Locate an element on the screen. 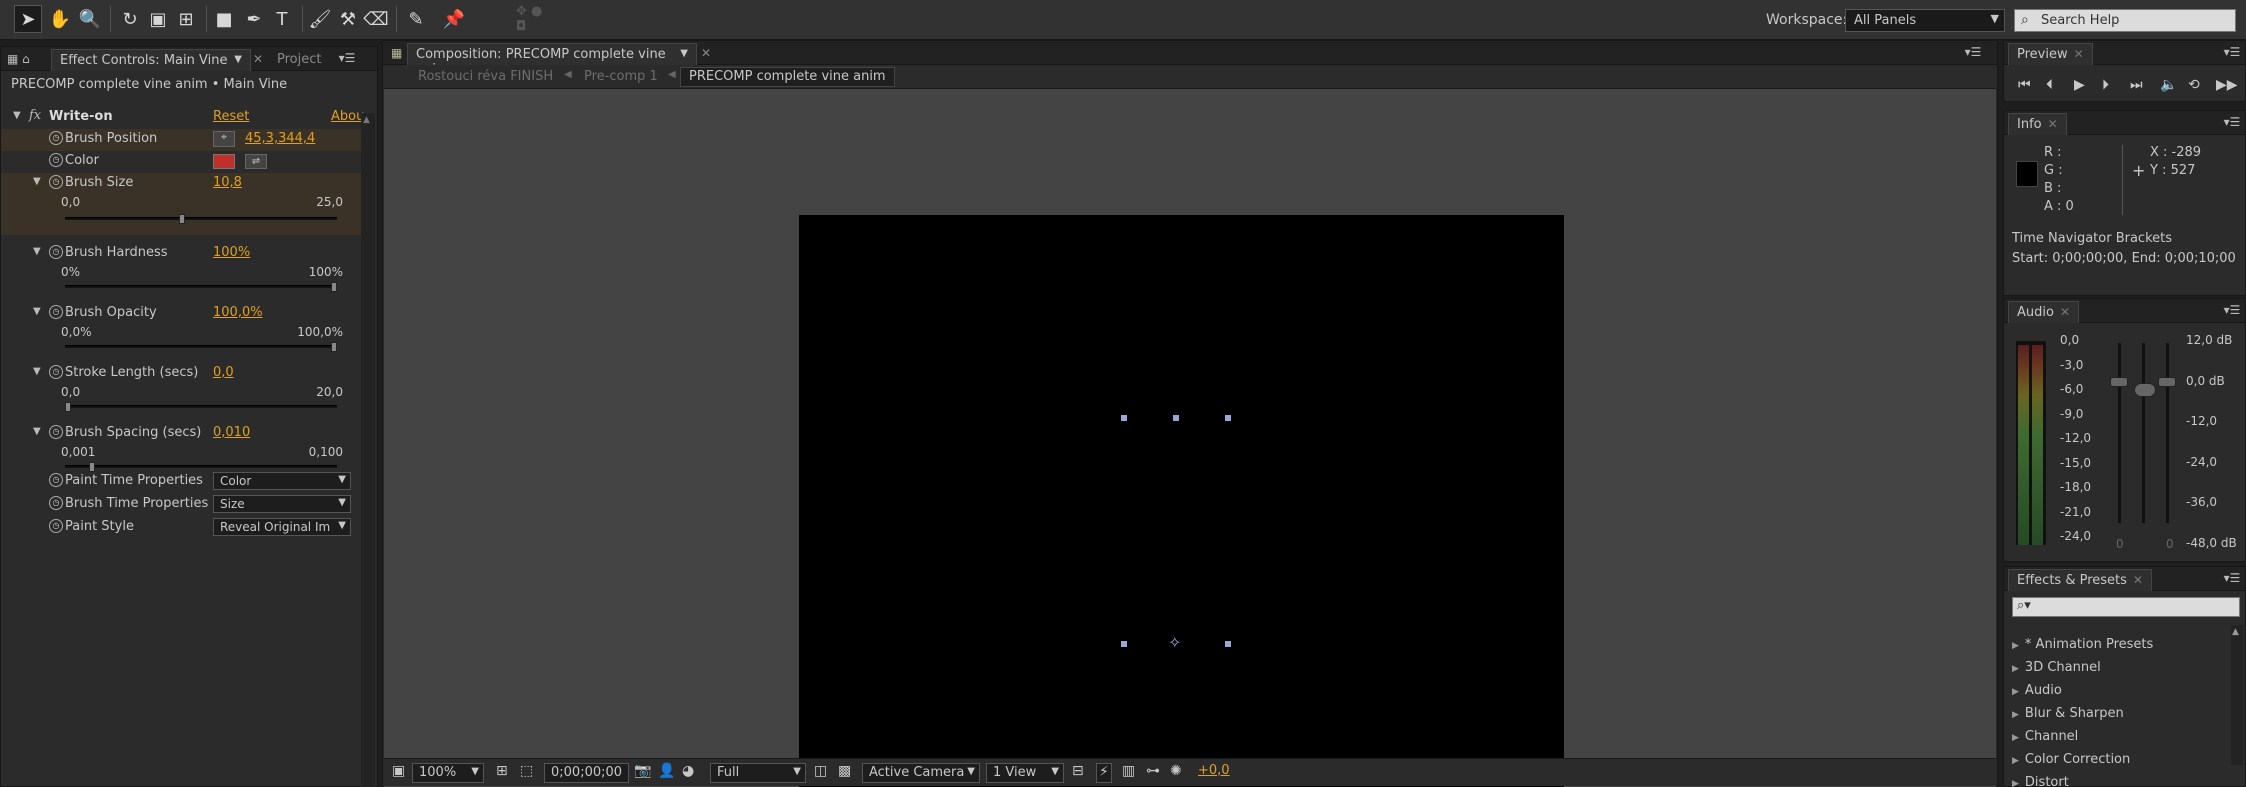 The height and width of the screenshot is (787, 2246). exposure-value: +0,0 is located at coordinates (1214, 773).